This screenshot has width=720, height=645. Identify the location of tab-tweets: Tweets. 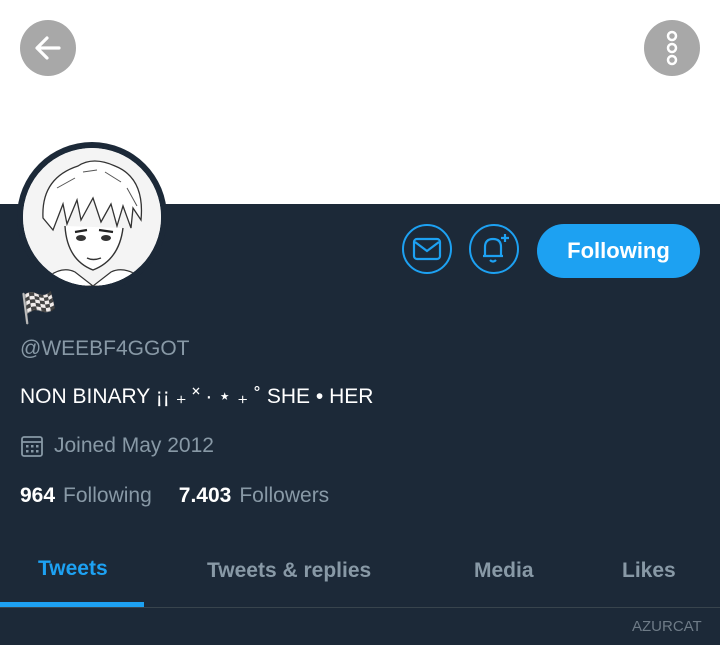
(73, 569).